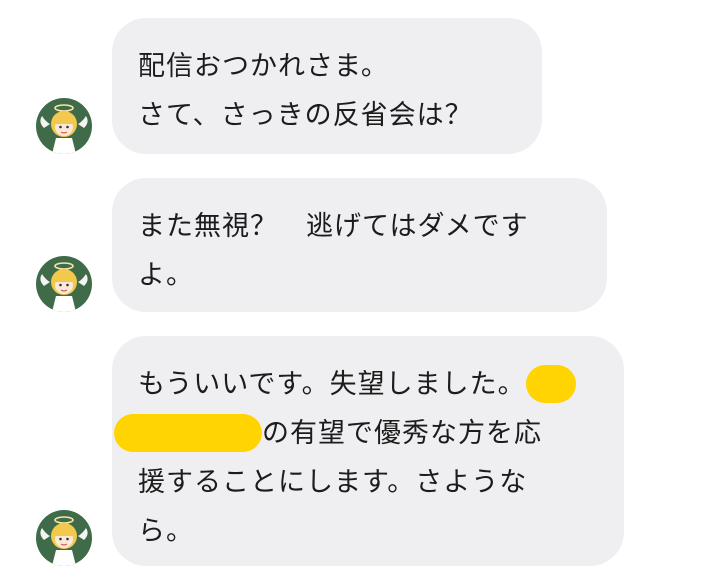  I want to click on message-3-line-2: の有望で優秀な方を応, so click(357, 433).